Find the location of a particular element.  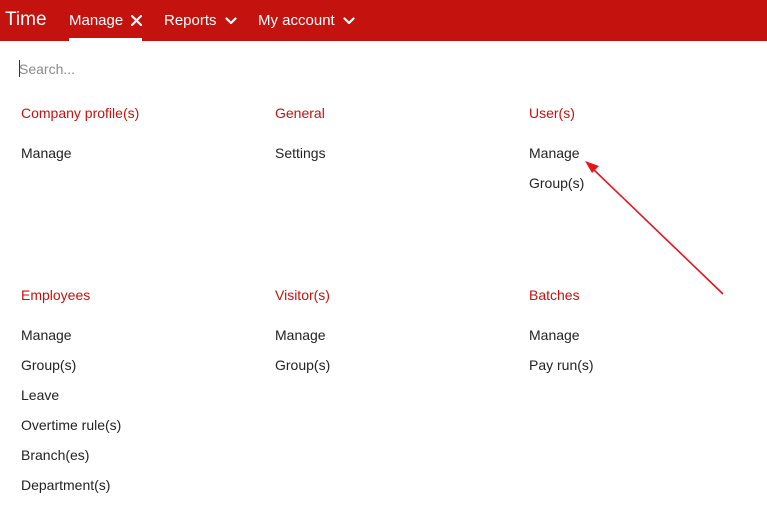

section-title: Employees is located at coordinates (56, 295).